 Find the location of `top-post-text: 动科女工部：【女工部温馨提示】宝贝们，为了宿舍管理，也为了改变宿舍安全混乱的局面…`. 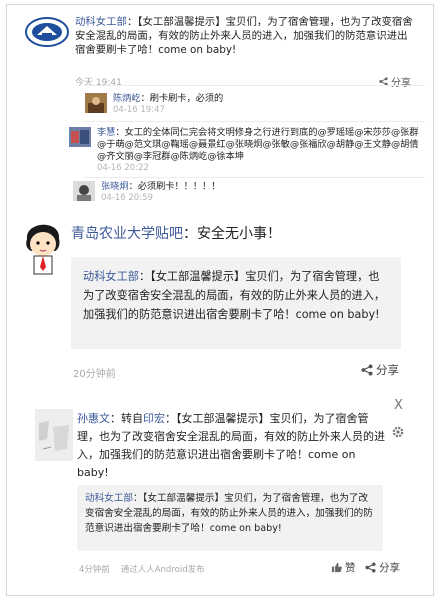

top-post-text: 动科女工部：【女工部温馨提示】宝贝们，为了宿舍管理，也为了改变宿舍安全混乱的局面… is located at coordinates (244, 36).